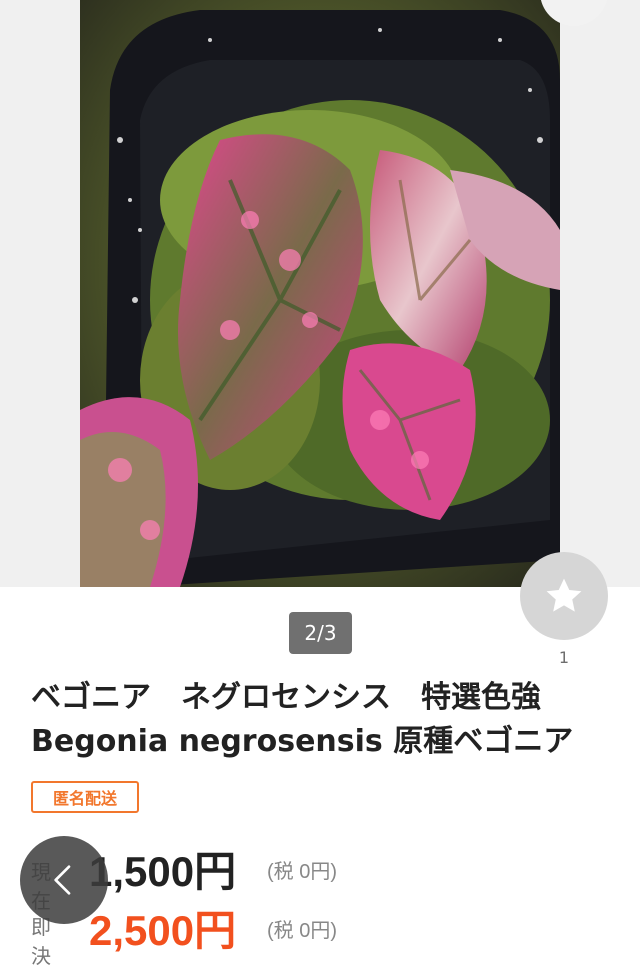 This screenshot has width=640, height=969. I want to click on current-price-tax: (税 0円), so click(302, 872).